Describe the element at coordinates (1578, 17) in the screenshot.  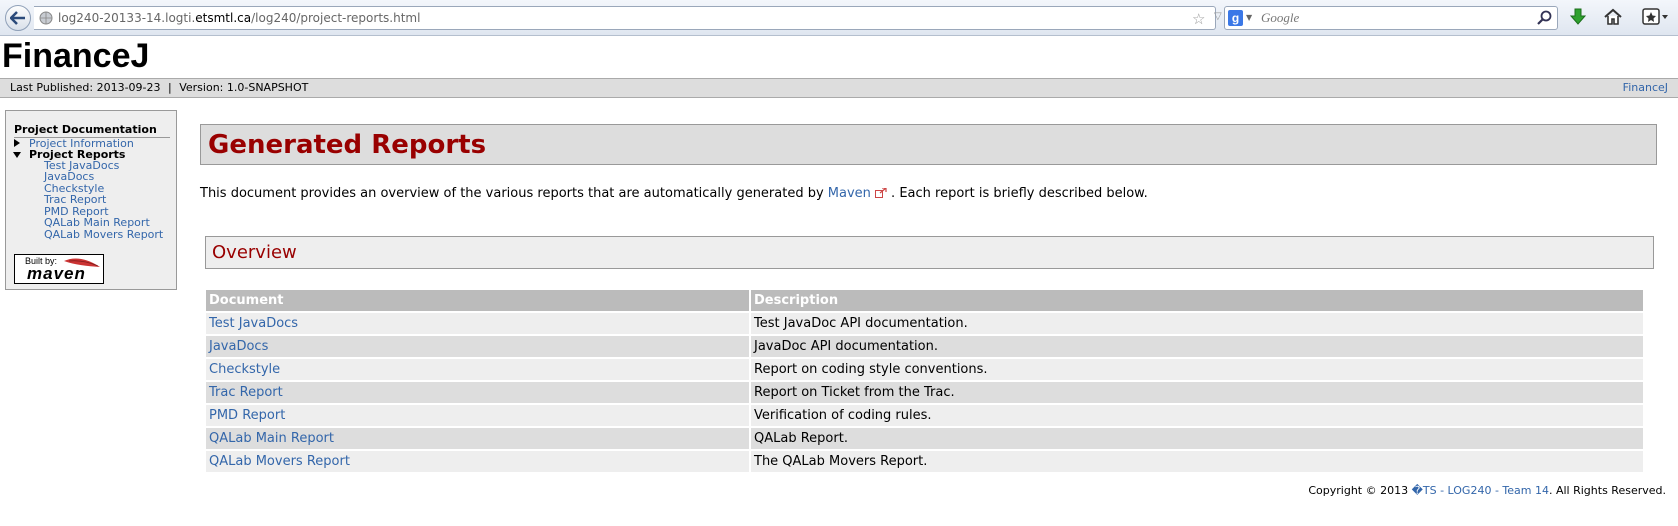
I see `download-icon` at that location.